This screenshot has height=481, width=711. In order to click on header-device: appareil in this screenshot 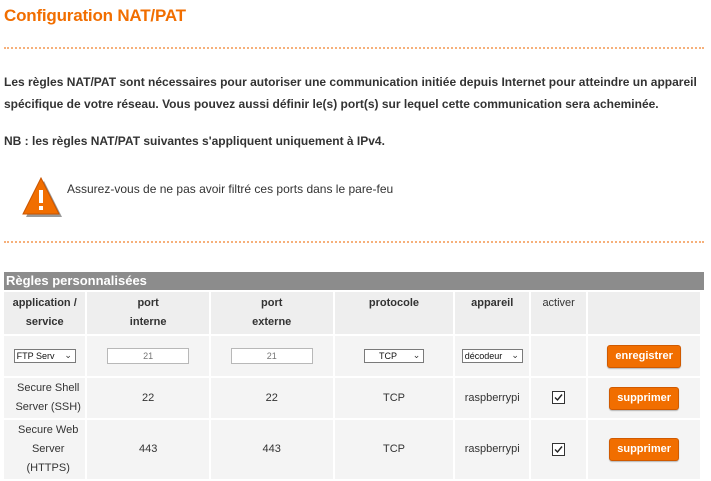, I will do `click(492, 313)`.